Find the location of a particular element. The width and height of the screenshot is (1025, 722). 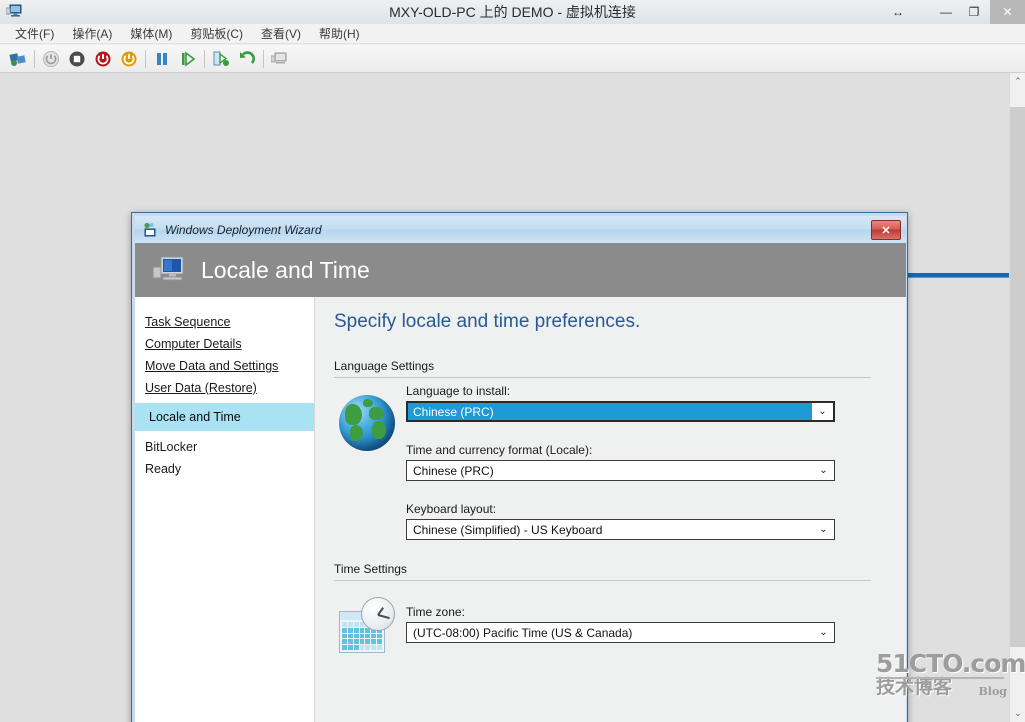

sidebar-item-user-data-restore: User Data (Restore) is located at coordinates (224, 388).